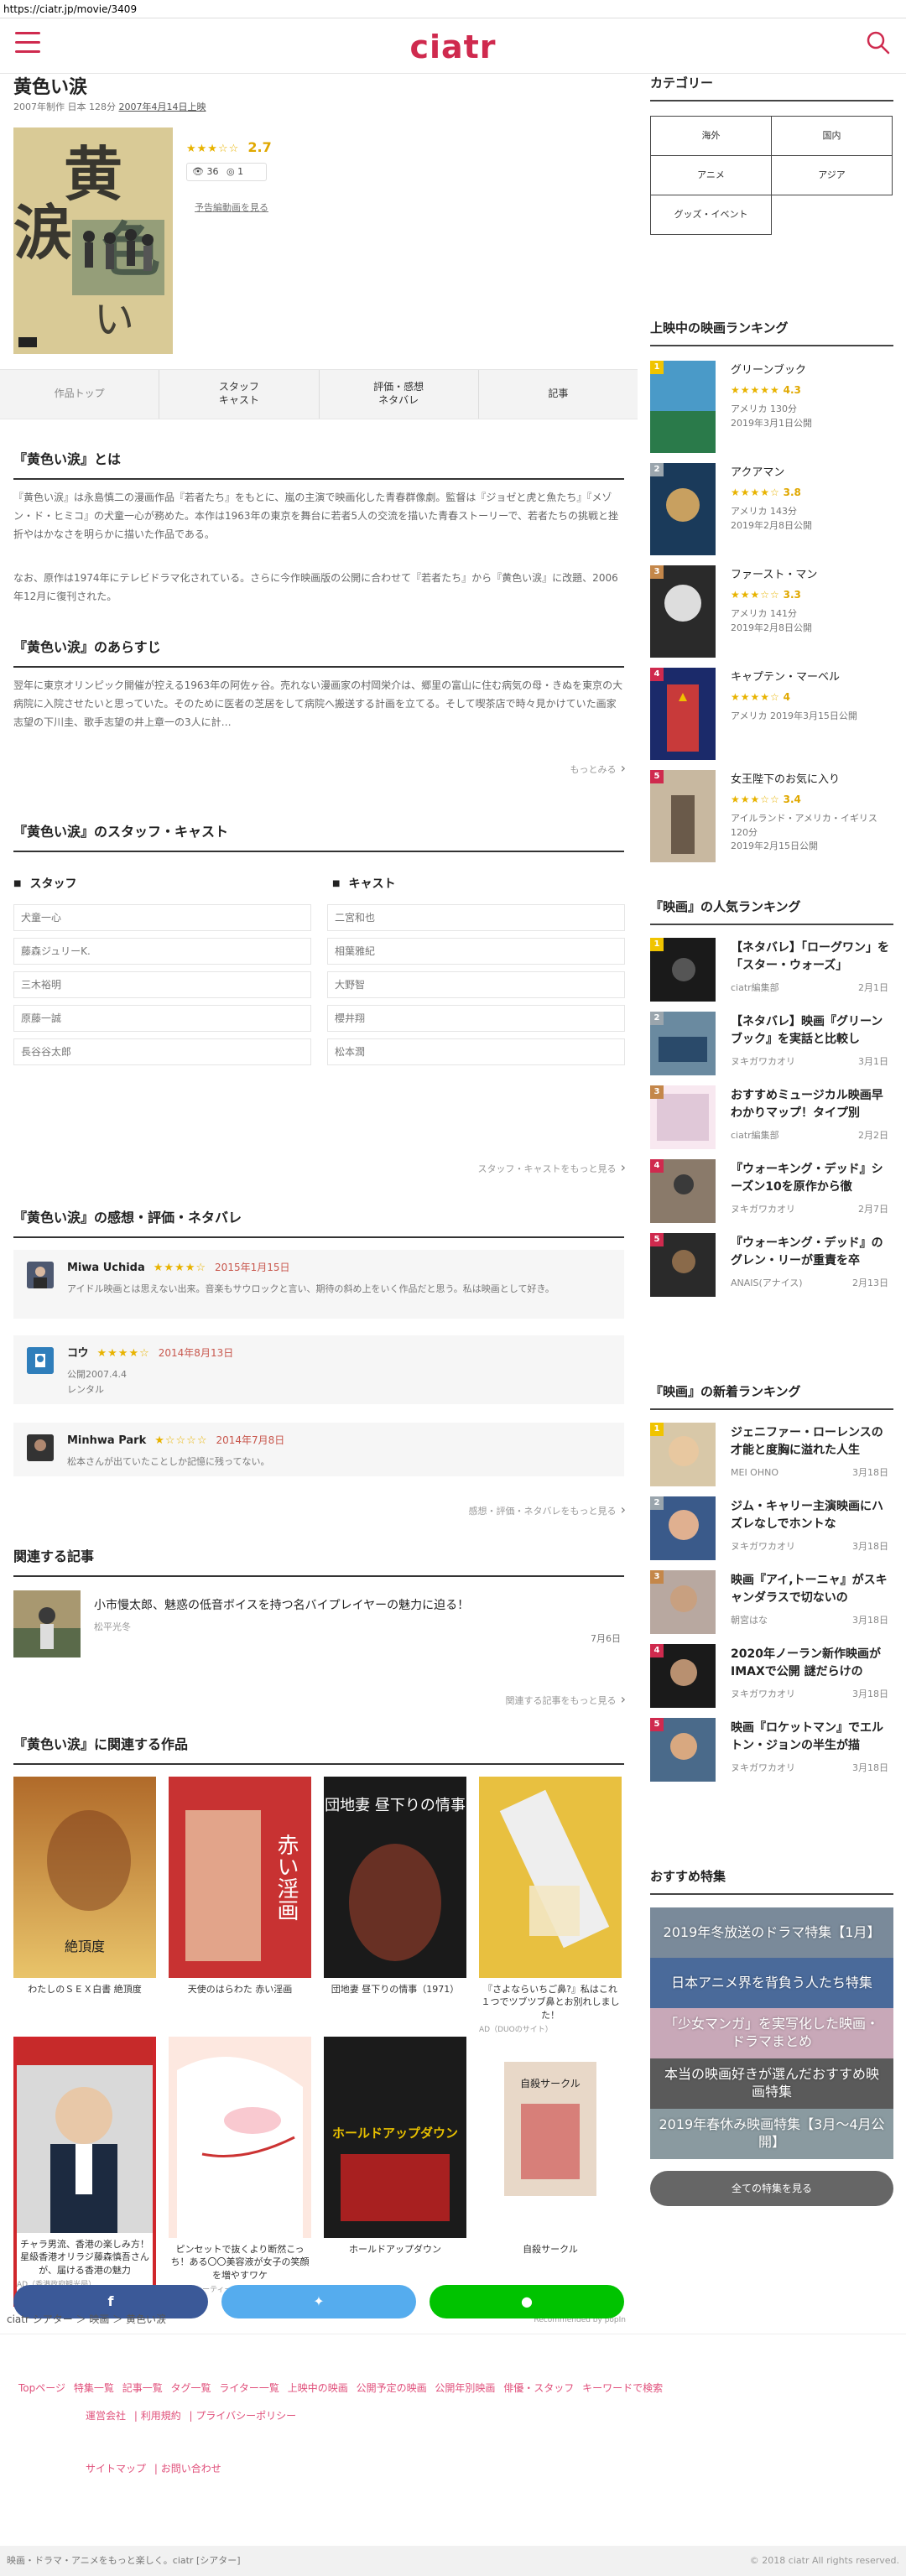  I want to click on cast-item: 大野智, so click(476, 984).